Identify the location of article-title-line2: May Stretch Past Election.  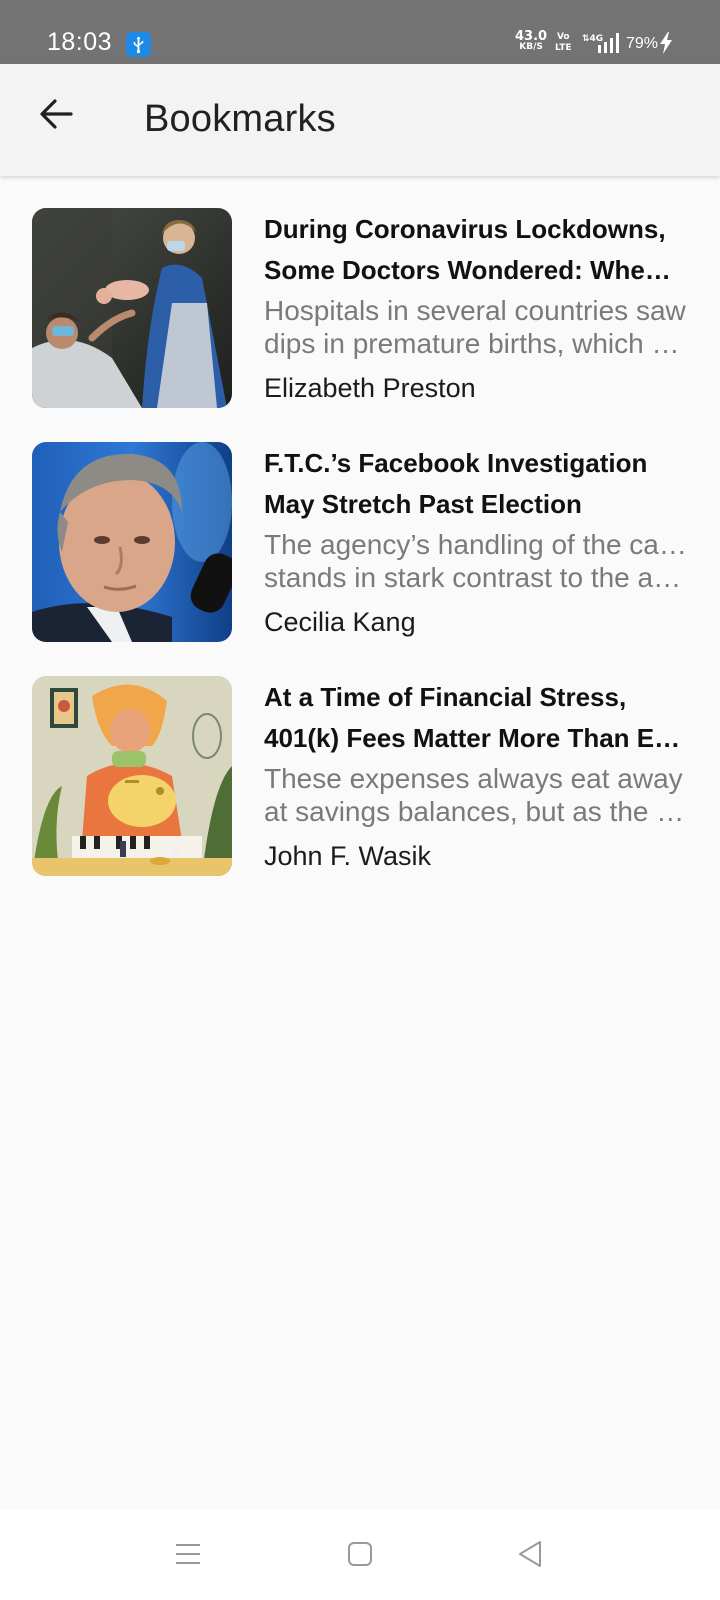
(423, 504).